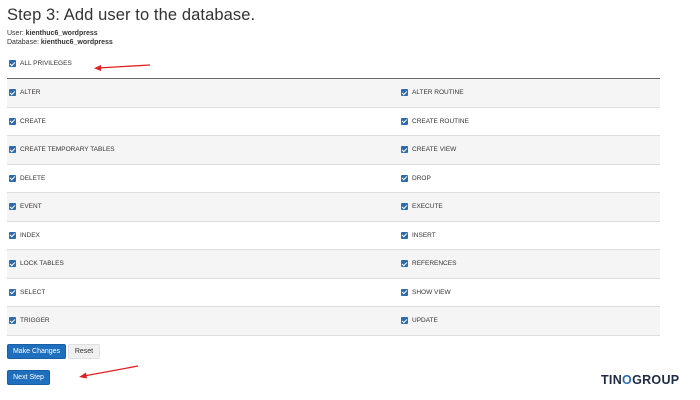 This screenshot has height=400, width=700. What do you see at coordinates (16, 33) in the screenshot?
I see `user-label: User:` at bounding box center [16, 33].